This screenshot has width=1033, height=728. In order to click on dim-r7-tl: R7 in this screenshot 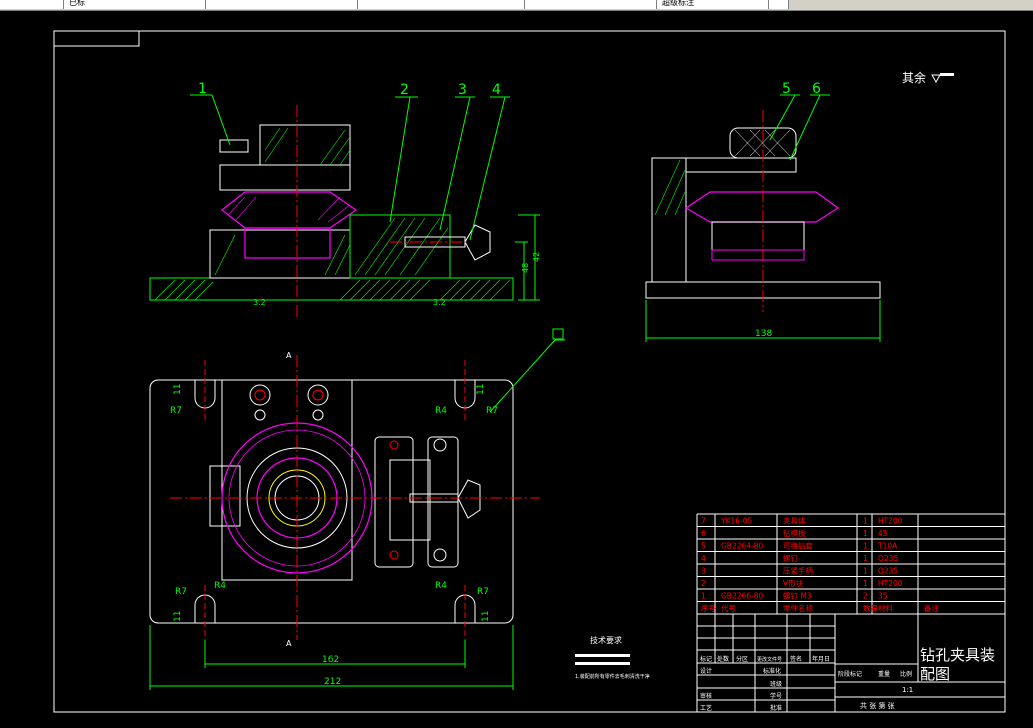, I will do `click(176, 411)`.